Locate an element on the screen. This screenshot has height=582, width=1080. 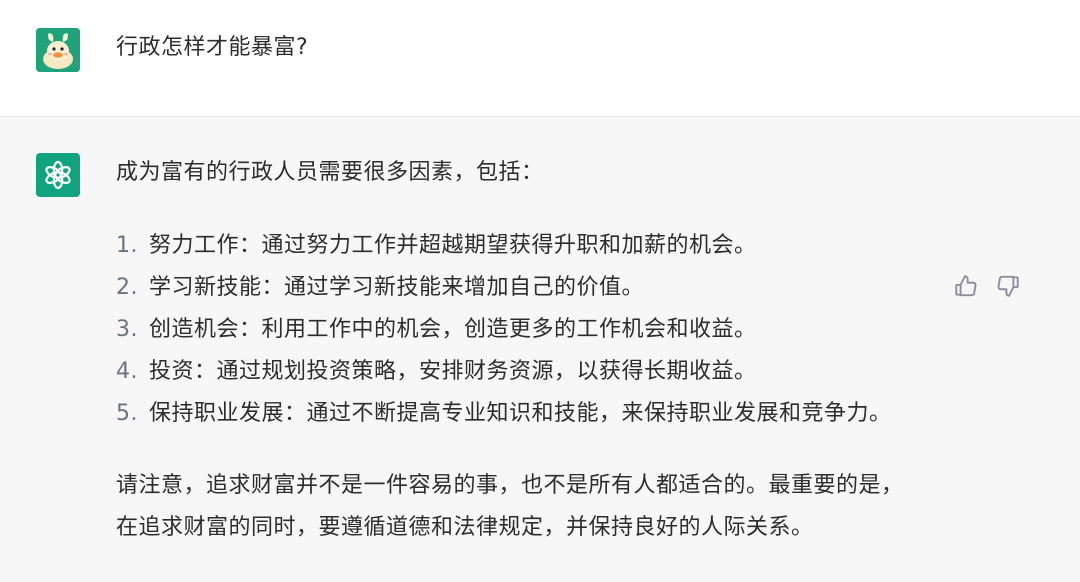
list-item-text: 努力工作：通过努力工作并超越期望获得升职和加薪的机会。 is located at coordinates (453, 245).